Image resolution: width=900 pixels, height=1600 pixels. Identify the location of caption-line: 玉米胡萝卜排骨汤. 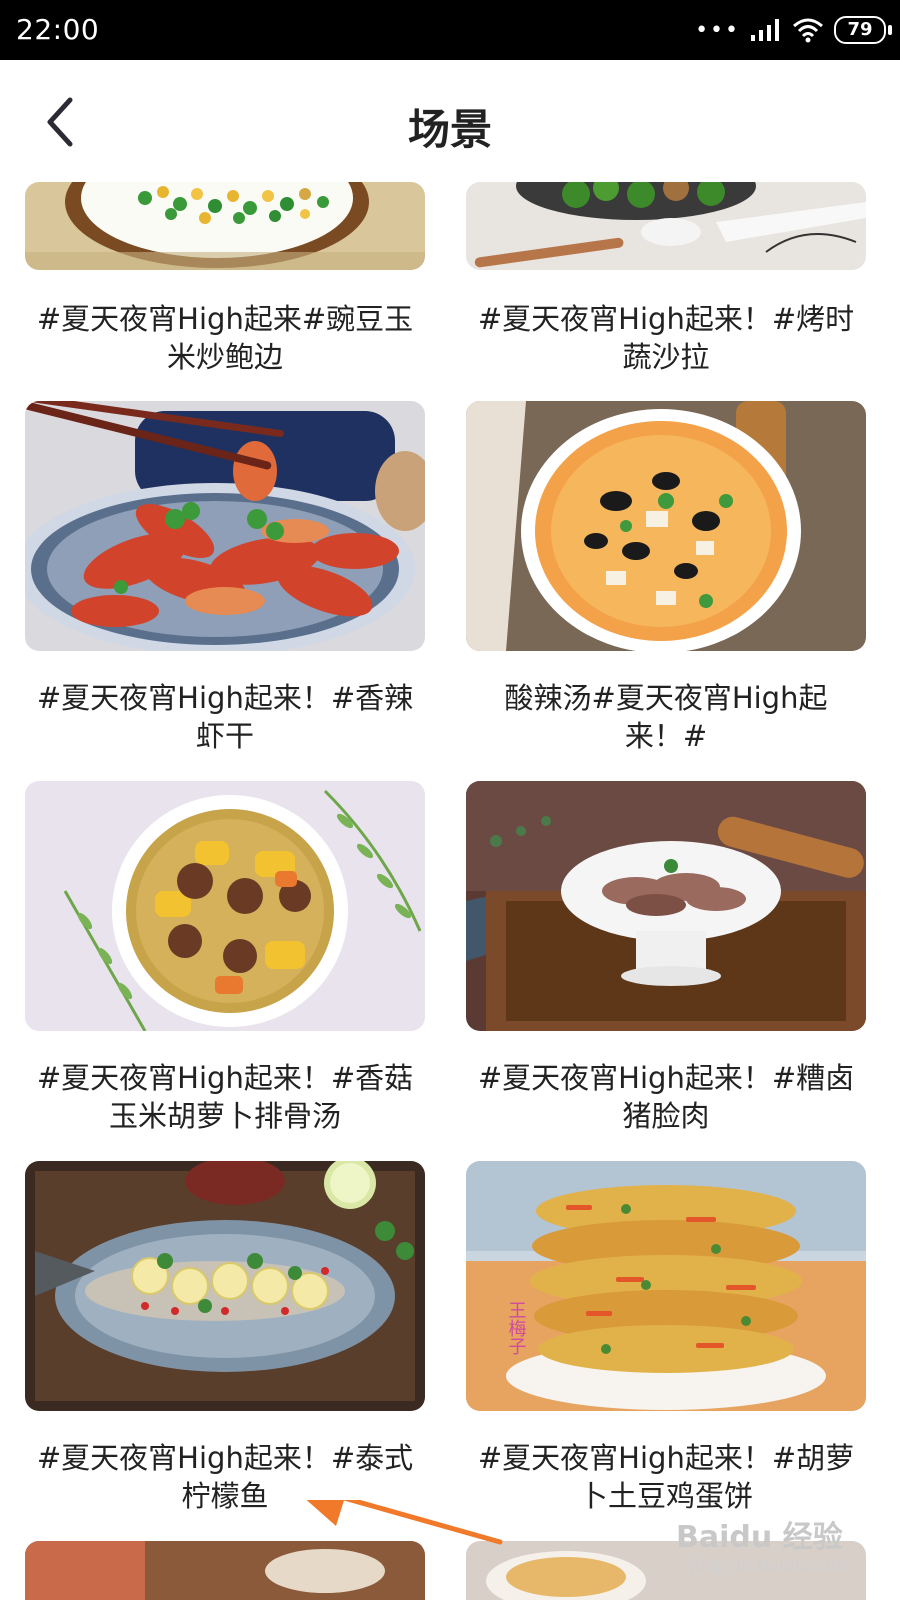
(224, 1116).